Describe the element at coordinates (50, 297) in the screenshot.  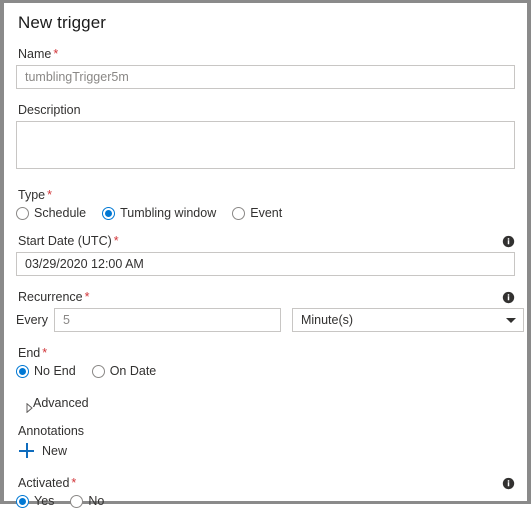
I see `recurrence-label-text: Recurrence` at that location.